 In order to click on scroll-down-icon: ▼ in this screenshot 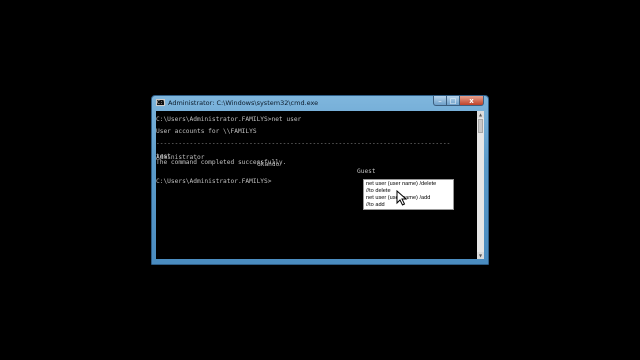, I will do `click(480, 255)`.